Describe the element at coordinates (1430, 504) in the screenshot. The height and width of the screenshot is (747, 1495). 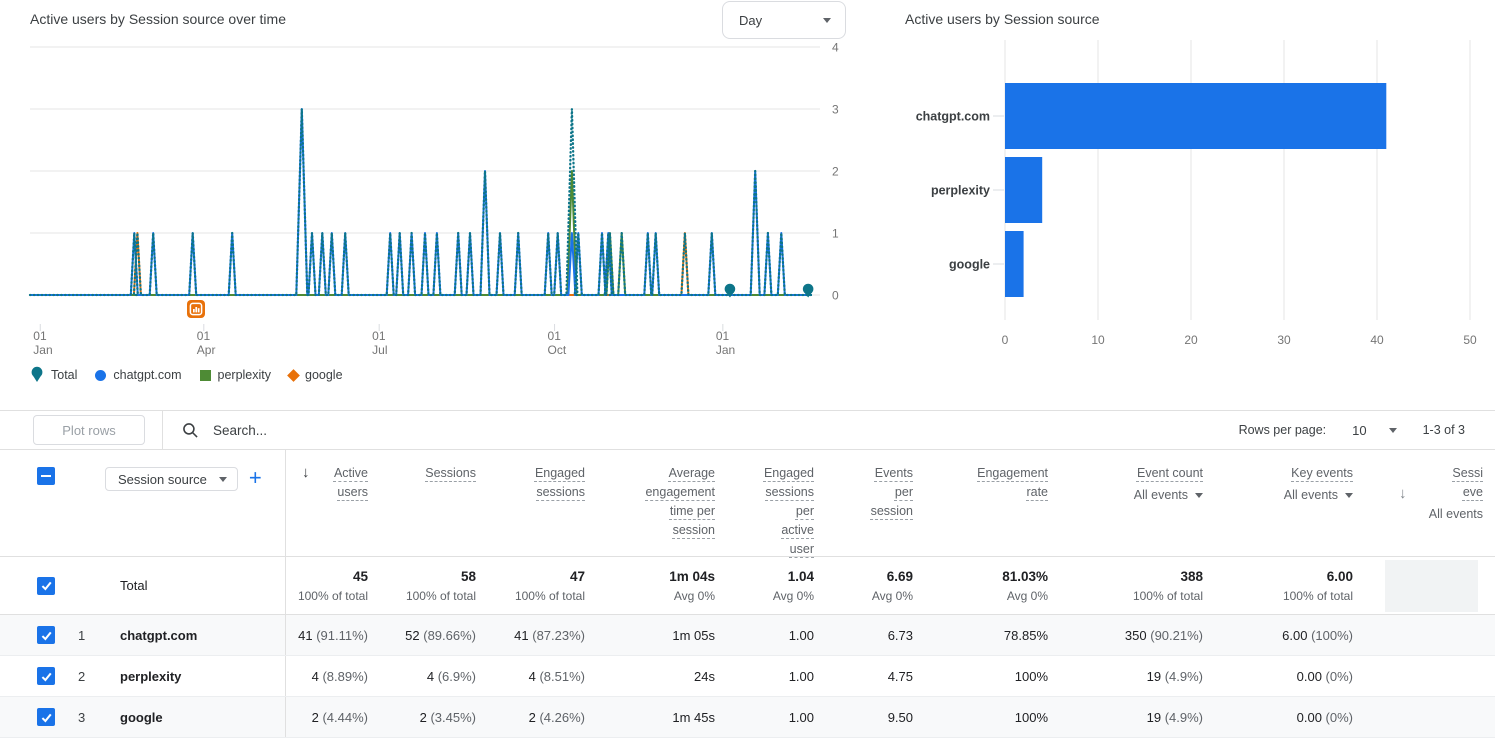
I see `header-session-events: ↓ Sessi eve All events` at that location.